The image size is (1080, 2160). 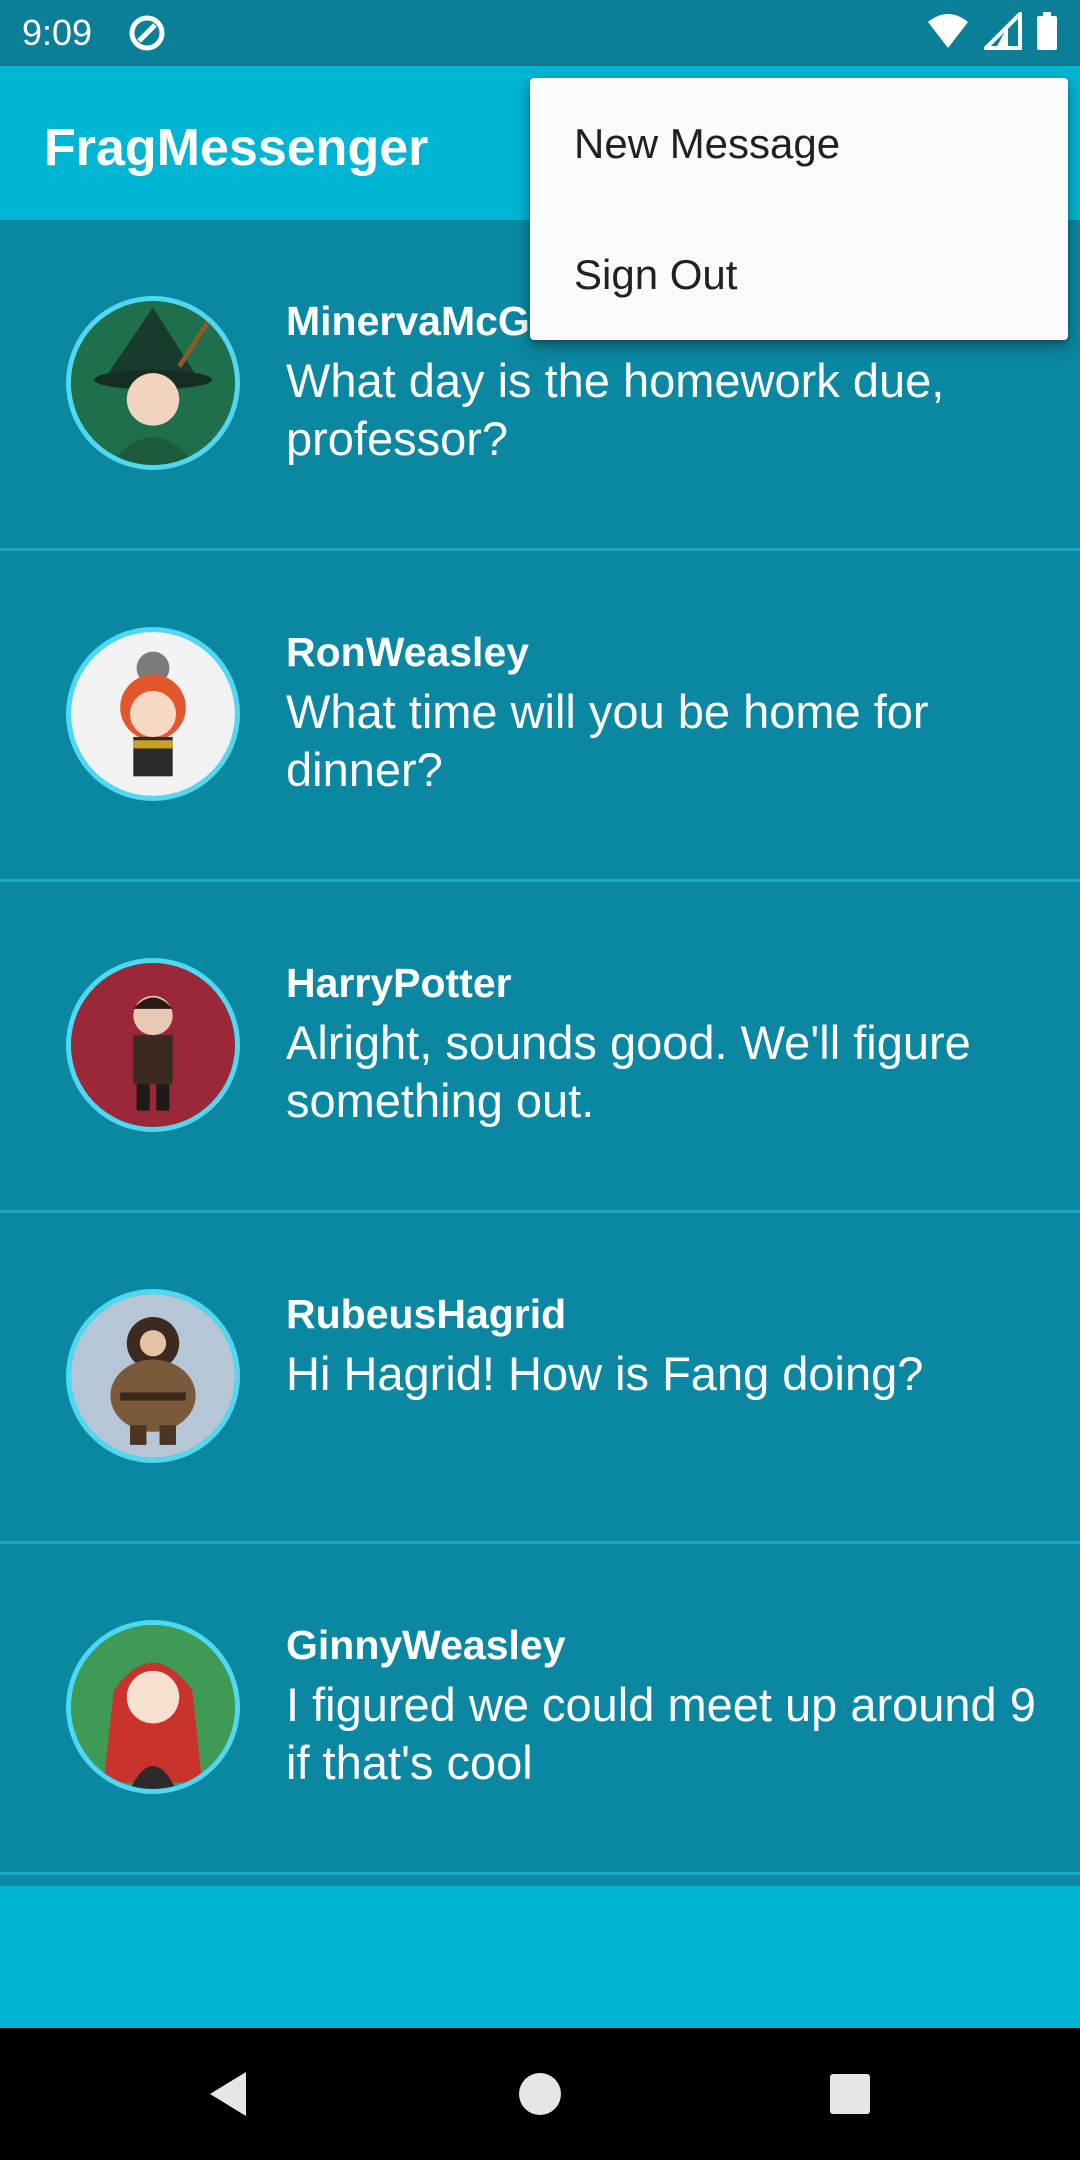 I want to click on navigation-bar, so click(x=540, y=2094).